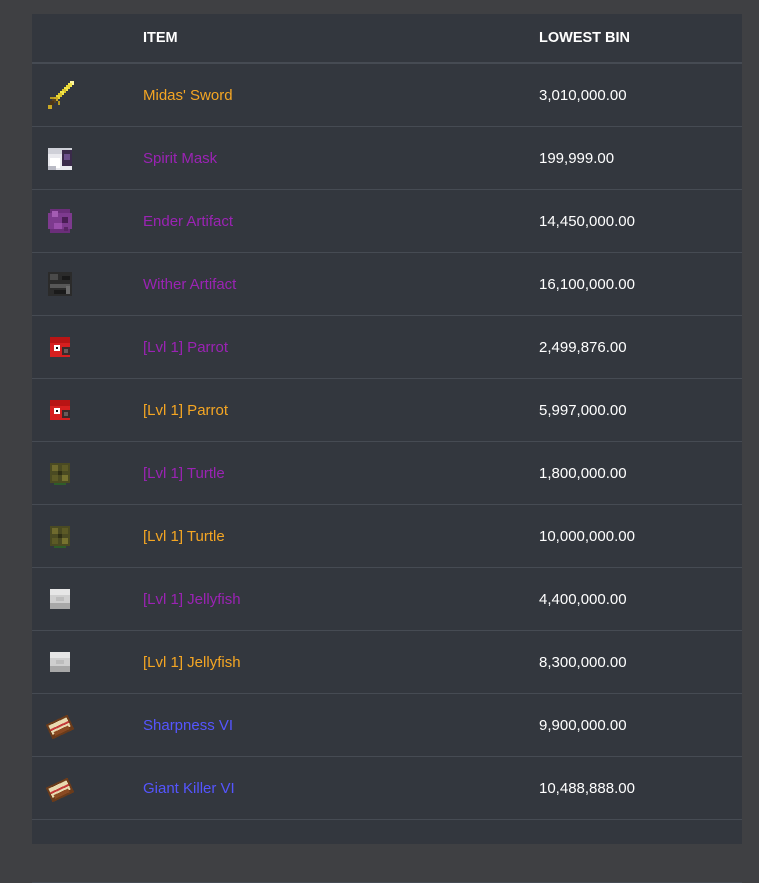 The width and height of the screenshot is (759, 883). I want to click on item-price: 4,400,000.00, so click(640, 599).